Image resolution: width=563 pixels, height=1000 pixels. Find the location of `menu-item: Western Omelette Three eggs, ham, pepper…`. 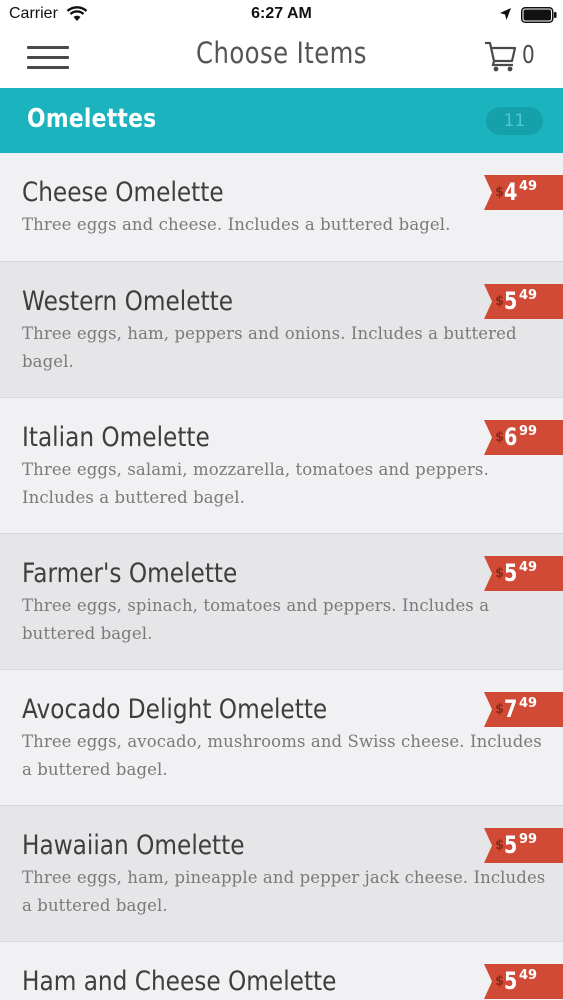

menu-item: Western Omelette Three eggs, ham, pepper… is located at coordinates (281, 330).